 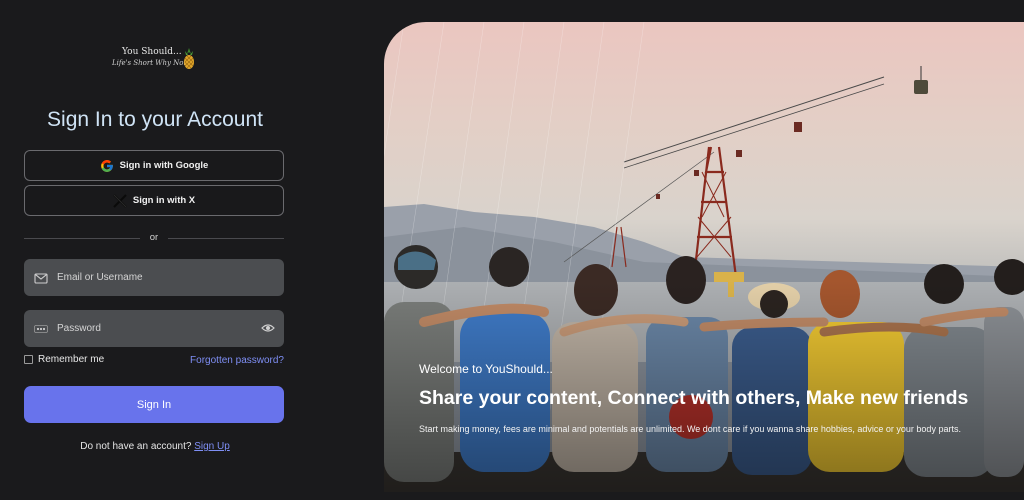 I want to click on google-signin-label: Sign in with Google, so click(x=164, y=165).